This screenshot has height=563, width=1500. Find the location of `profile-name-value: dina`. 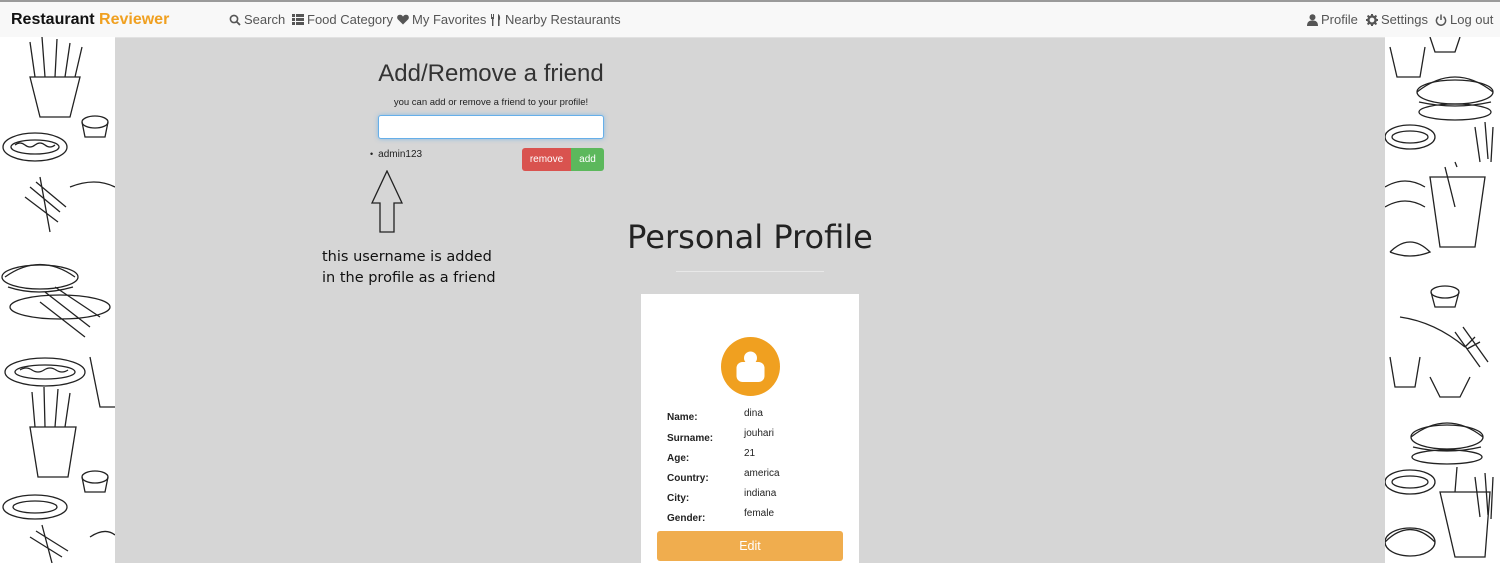

profile-name-value: dina is located at coordinates (753, 413).